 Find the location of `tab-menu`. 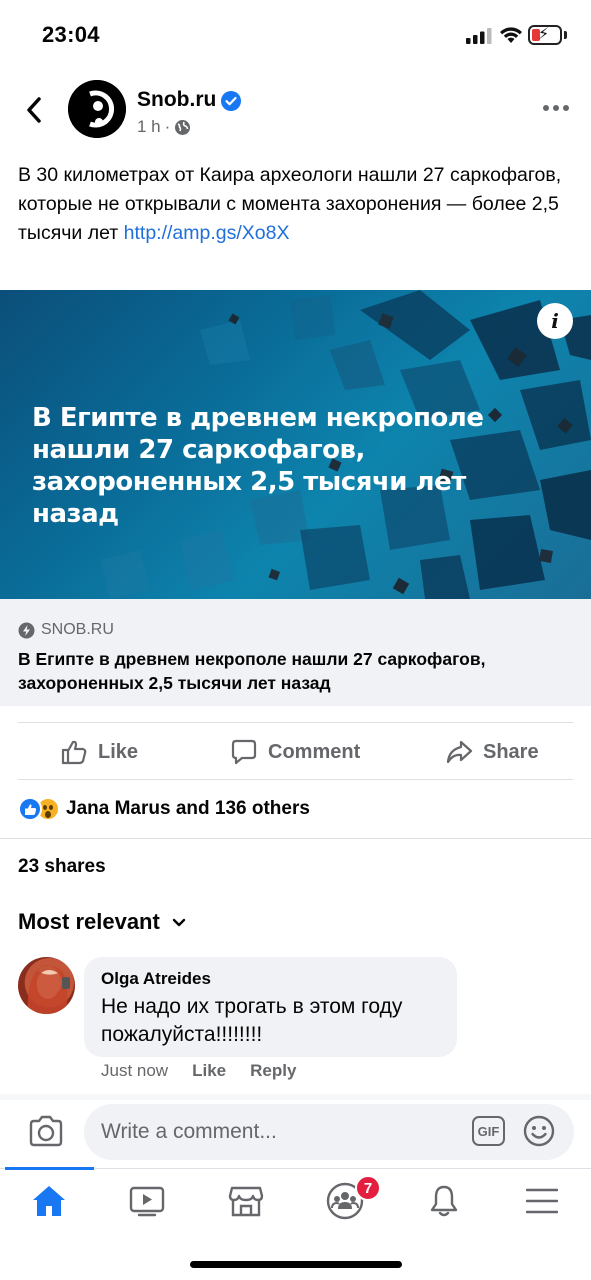

tab-menu is located at coordinates (542, 1201).